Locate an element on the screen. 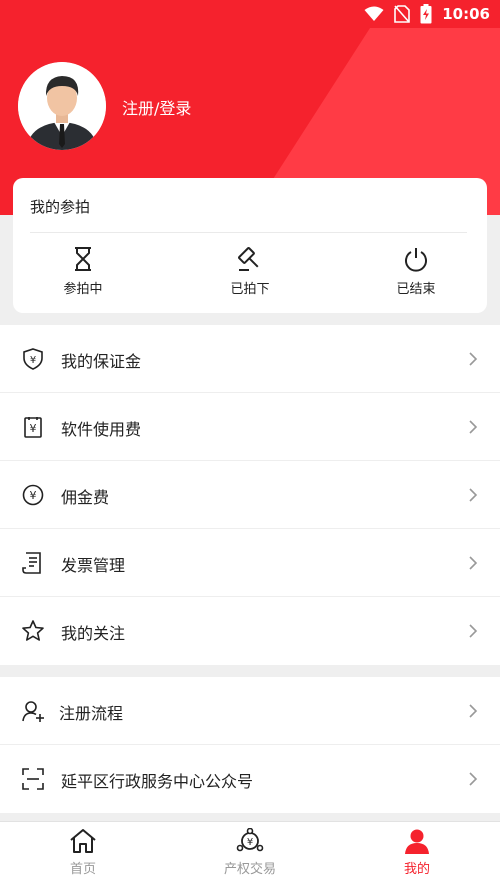 Image resolution: width=500 pixels, height=888 pixels. receipt-yen-icon: ¥ is located at coordinates (33, 427).